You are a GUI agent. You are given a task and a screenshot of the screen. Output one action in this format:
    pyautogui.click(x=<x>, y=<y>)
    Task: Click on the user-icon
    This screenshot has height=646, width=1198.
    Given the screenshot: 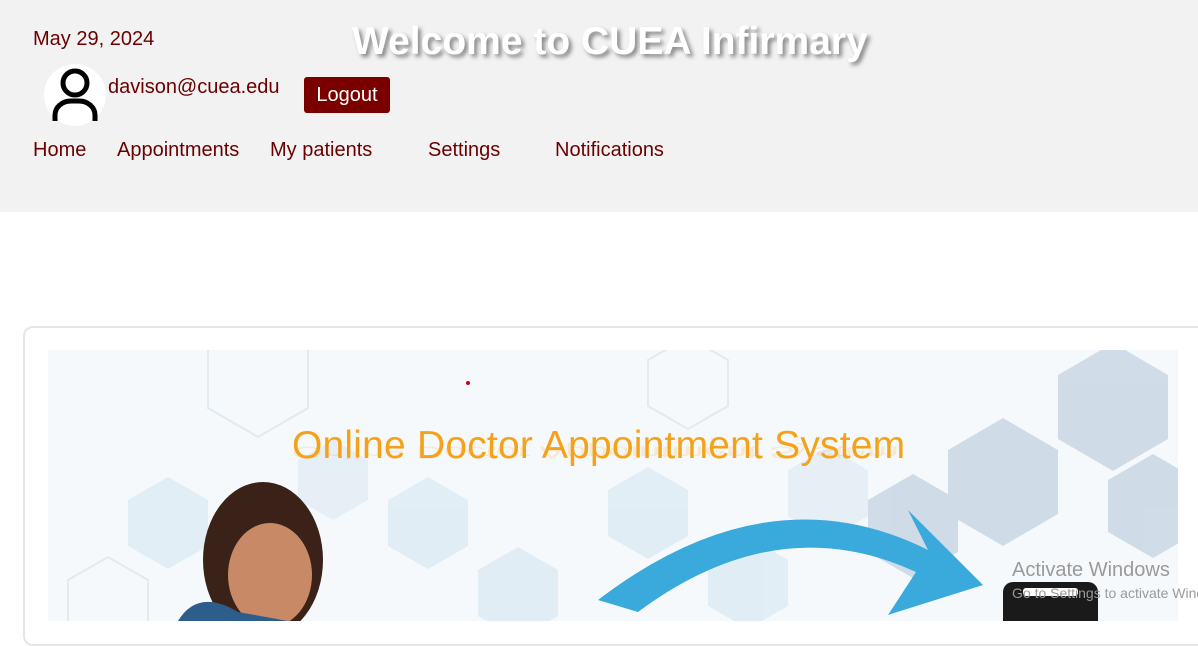 What is the action you would take?
    pyautogui.click(x=75, y=94)
    